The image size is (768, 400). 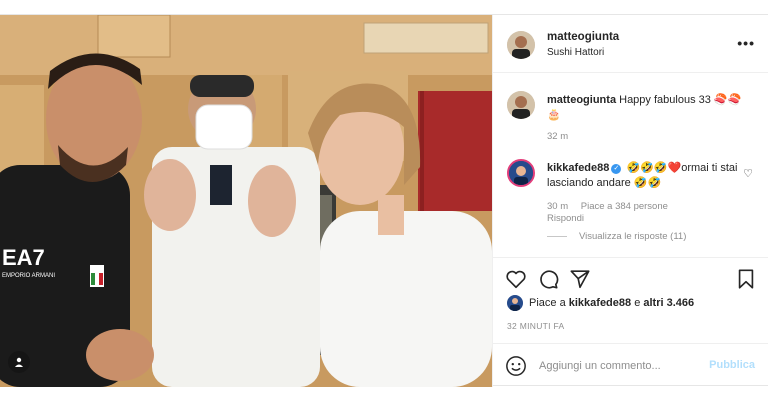 What do you see at coordinates (516, 366) in the screenshot?
I see `emoji-icon` at bounding box center [516, 366].